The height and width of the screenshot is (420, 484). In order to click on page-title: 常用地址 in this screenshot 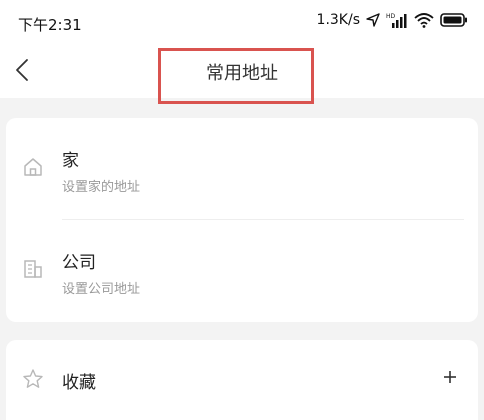, I will do `click(242, 73)`.